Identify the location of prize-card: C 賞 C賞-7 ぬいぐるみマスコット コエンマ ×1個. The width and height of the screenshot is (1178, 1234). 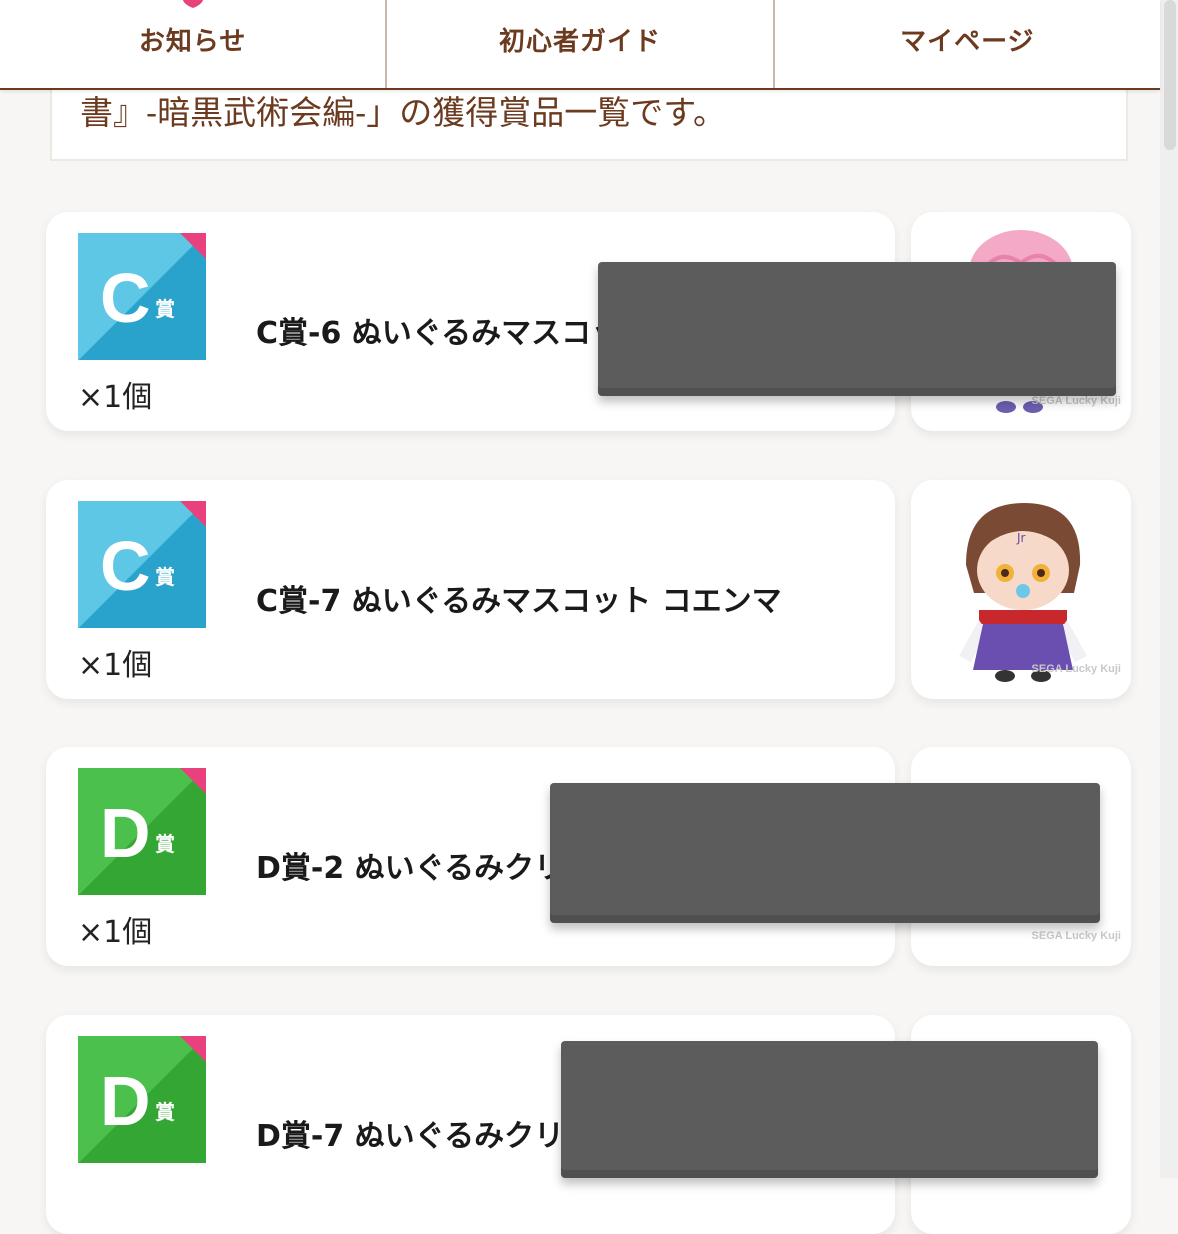
(470, 589).